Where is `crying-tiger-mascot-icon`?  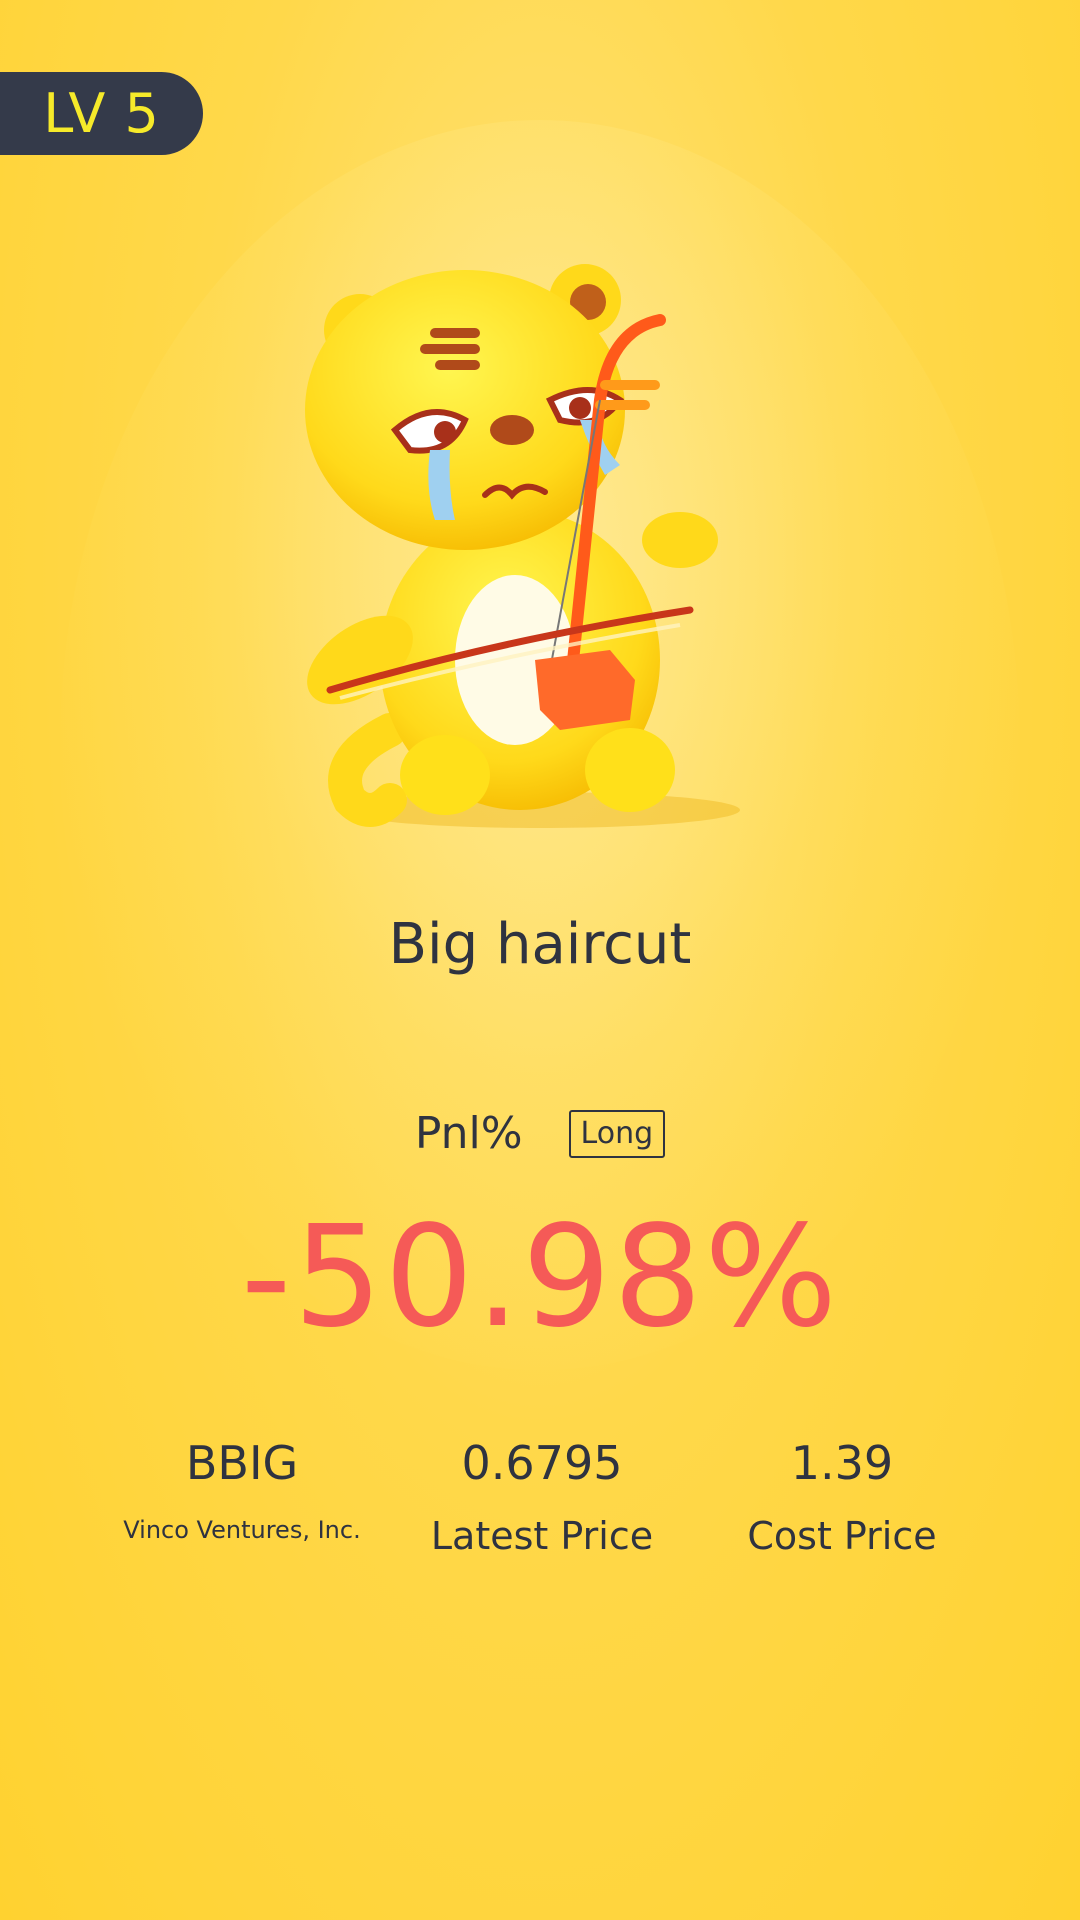 crying-tiger-mascot-icon is located at coordinates (522, 546).